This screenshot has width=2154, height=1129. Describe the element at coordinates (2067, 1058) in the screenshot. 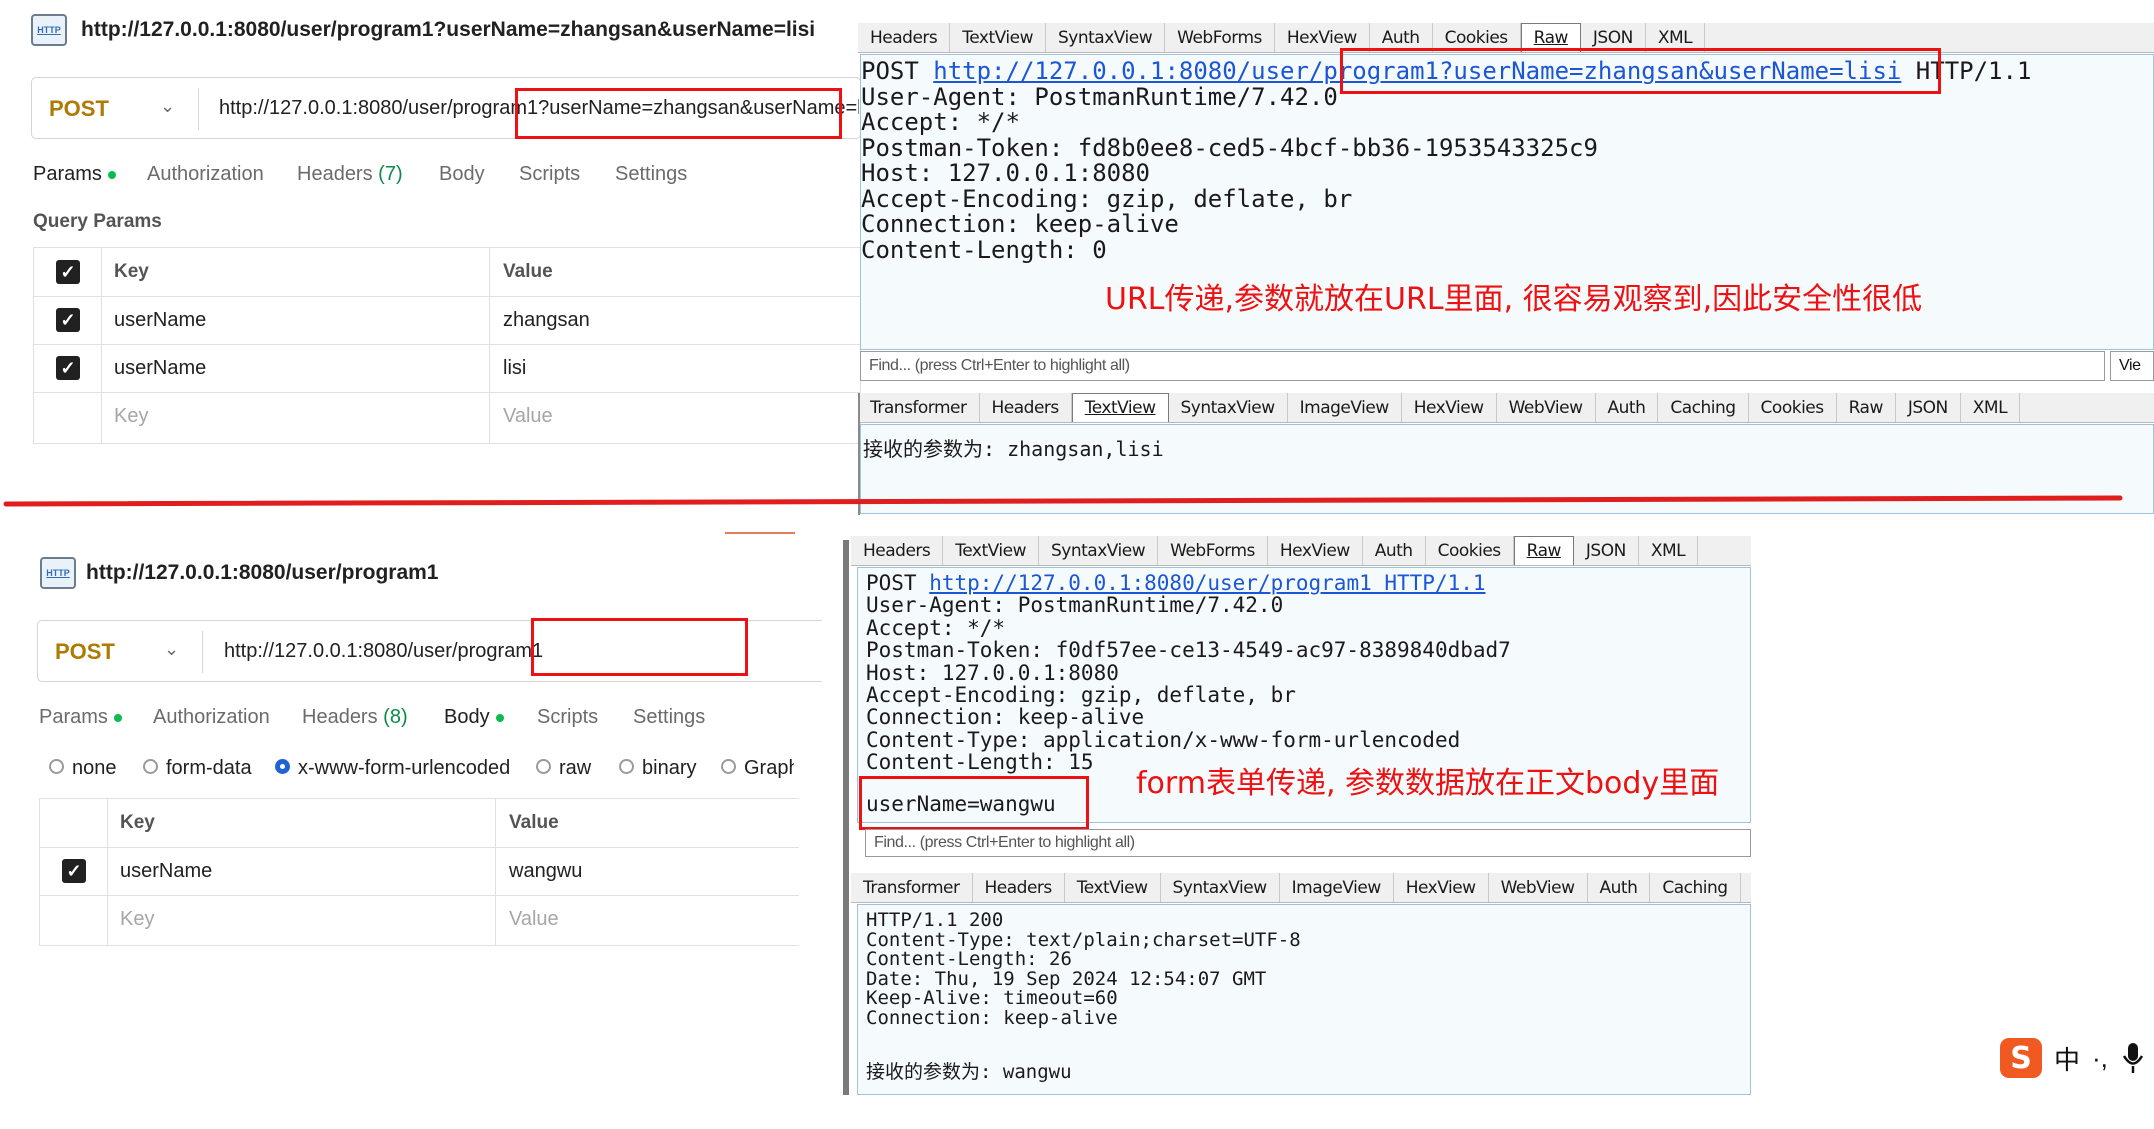

I see `ime-language: 中` at that location.